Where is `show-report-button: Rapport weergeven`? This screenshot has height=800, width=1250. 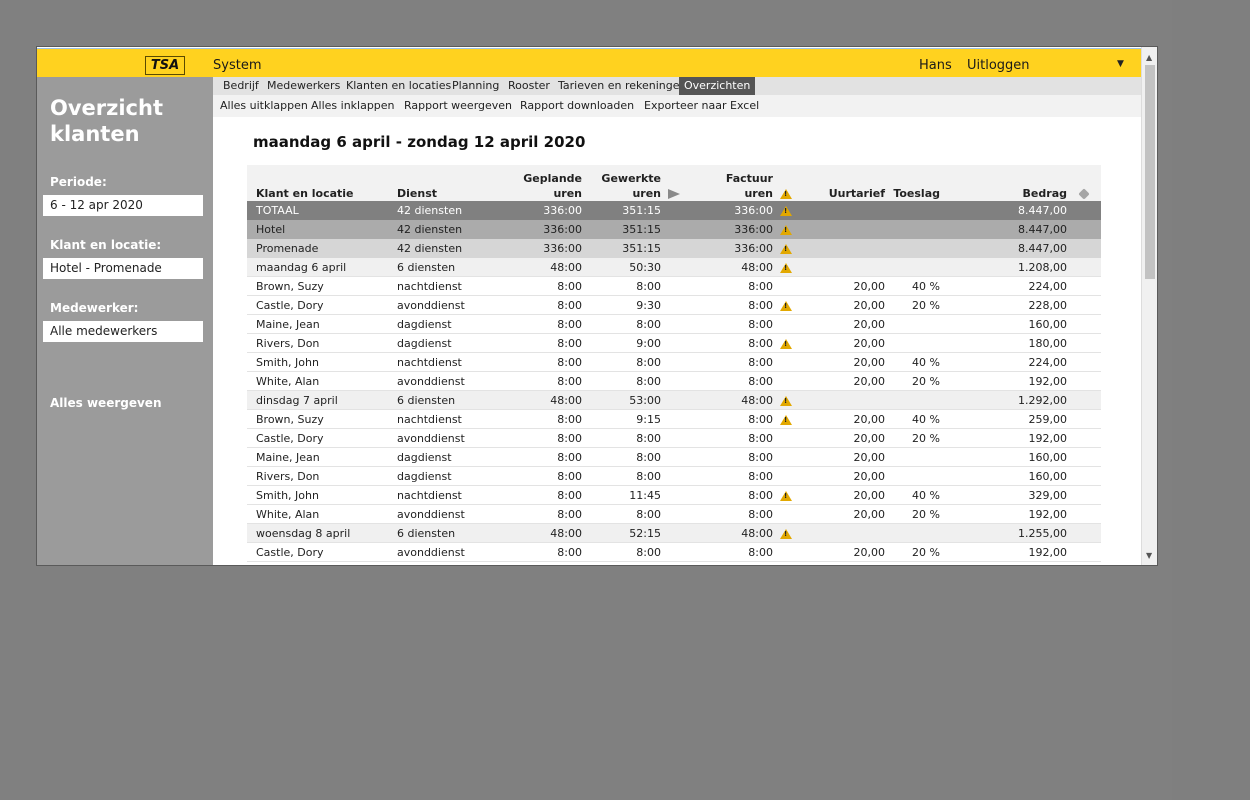
show-report-button: Rapport weergeven is located at coordinates (458, 105).